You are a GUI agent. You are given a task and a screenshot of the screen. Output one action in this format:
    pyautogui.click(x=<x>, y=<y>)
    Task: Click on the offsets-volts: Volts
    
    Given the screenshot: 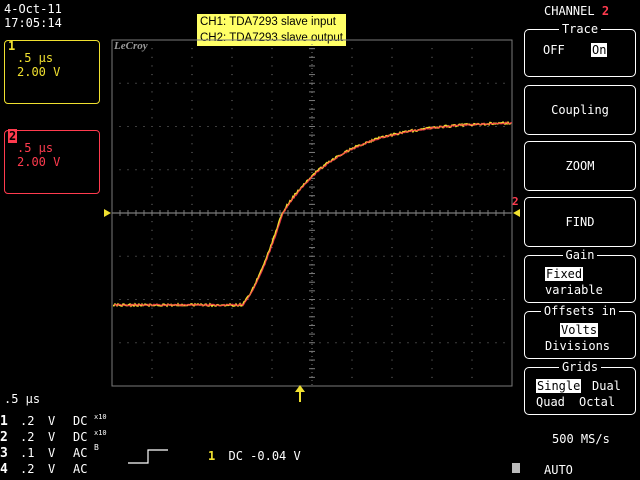 What is the action you would take?
    pyautogui.click(x=579, y=330)
    